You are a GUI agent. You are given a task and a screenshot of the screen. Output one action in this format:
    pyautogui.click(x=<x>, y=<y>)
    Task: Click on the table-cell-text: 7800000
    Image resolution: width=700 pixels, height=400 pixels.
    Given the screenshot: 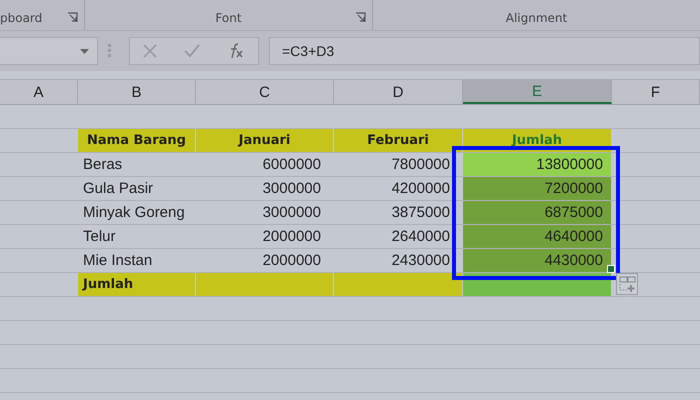 What is the action you would take?
    pyautogui.click(x=420, y=165)
    